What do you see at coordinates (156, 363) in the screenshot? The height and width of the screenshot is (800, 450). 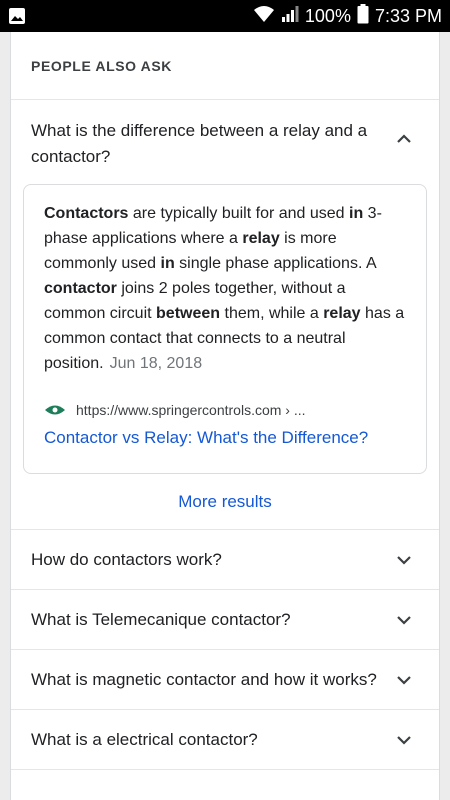 I see `answer-date: Jun 18, 2018` at bounding box center [156, 363].